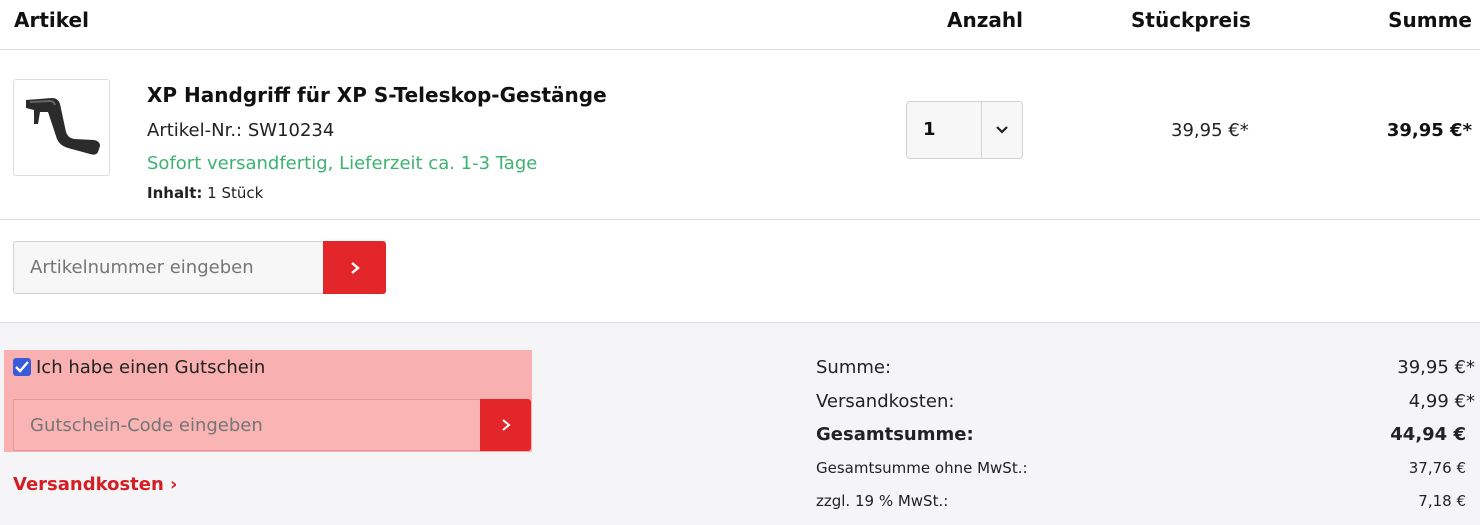 Image resolution: width=1480 pixels, height=525 pixels. I want to click on add-product-button, so click(354, 267).